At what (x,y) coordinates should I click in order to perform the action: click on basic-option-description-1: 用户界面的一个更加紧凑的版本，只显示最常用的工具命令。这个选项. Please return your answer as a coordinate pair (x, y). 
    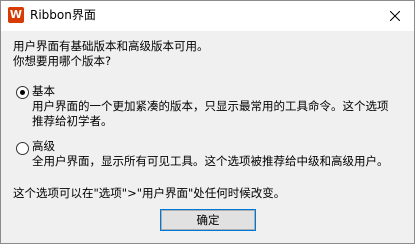
    Looking at the image, I should click on (210, 106).